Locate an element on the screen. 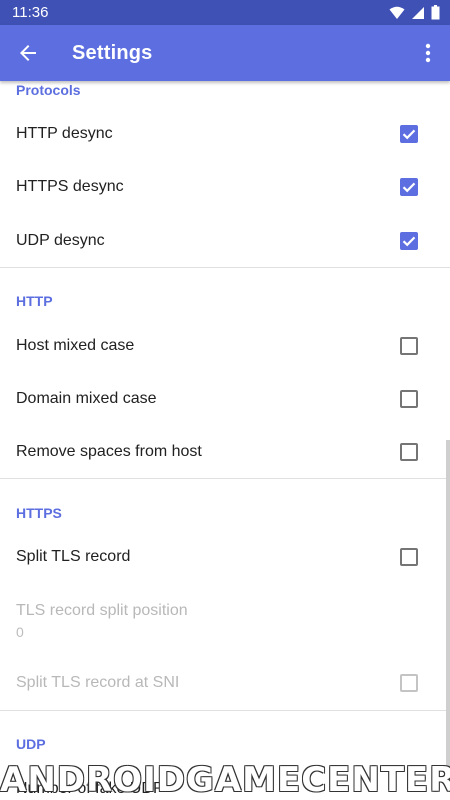 This screenshot has height=800, width=450. pref-tls-split-position: TLS record split position 0 is located at coordinates (225, 614).